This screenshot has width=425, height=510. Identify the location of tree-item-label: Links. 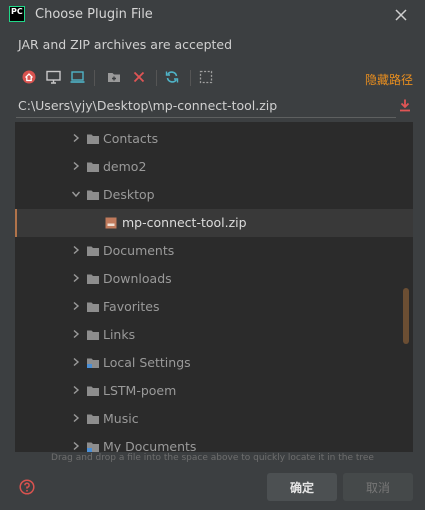
(119, 334).